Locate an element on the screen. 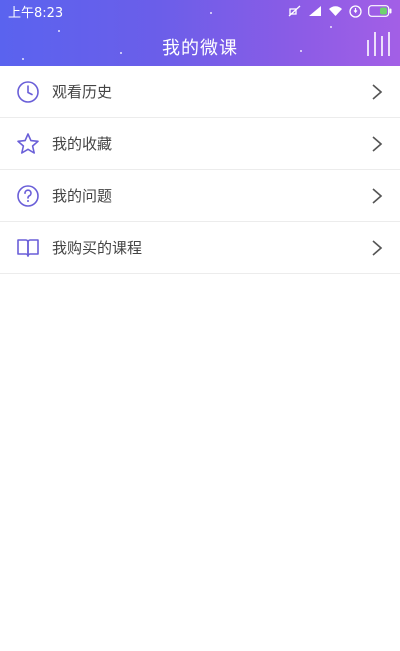 This screenshot has width=400, height=651. menu-item-label: 我购买的课程 is located at coordinates (97, 248).